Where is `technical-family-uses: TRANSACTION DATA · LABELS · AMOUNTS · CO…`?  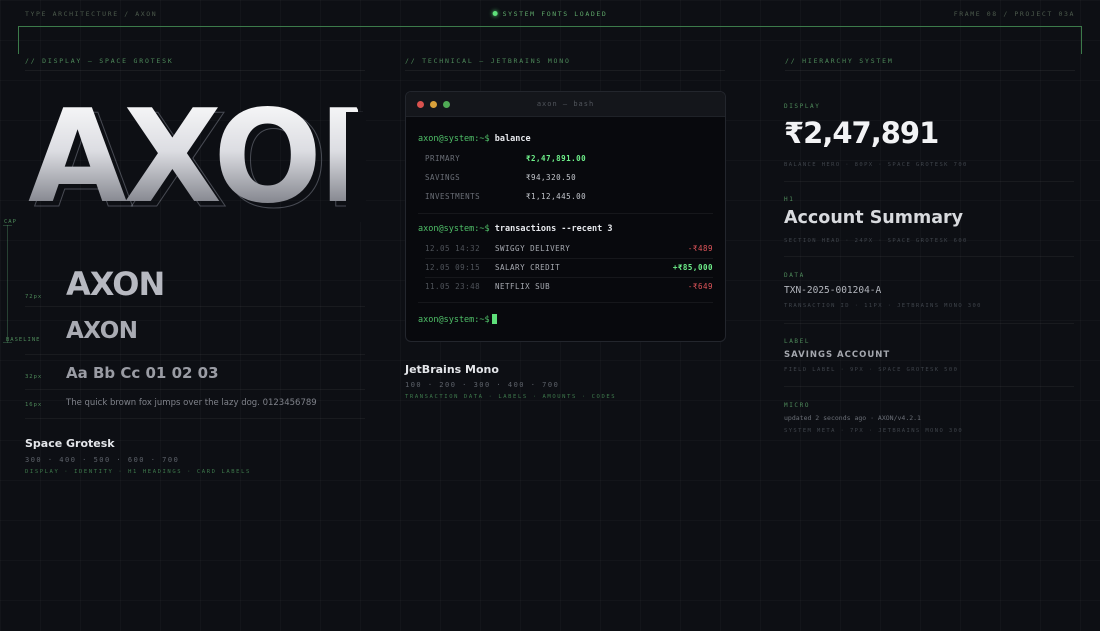 technical-family-uses: TRANSACTION DATA · LABELS · AMOUNTS · CO… is located at coordinates (511, 397).